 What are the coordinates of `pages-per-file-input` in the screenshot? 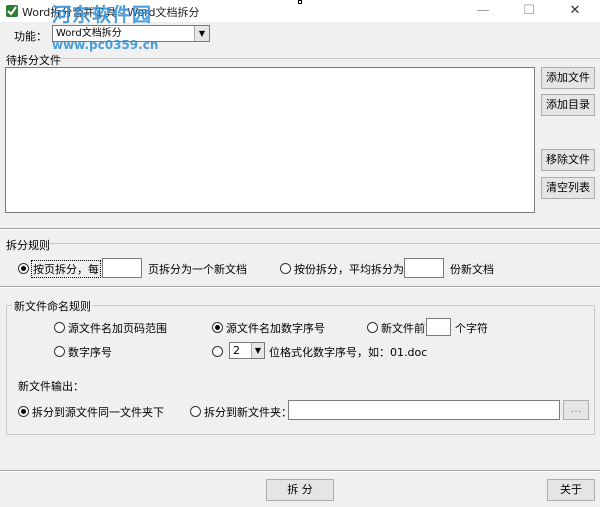 It's located at (122, 268).